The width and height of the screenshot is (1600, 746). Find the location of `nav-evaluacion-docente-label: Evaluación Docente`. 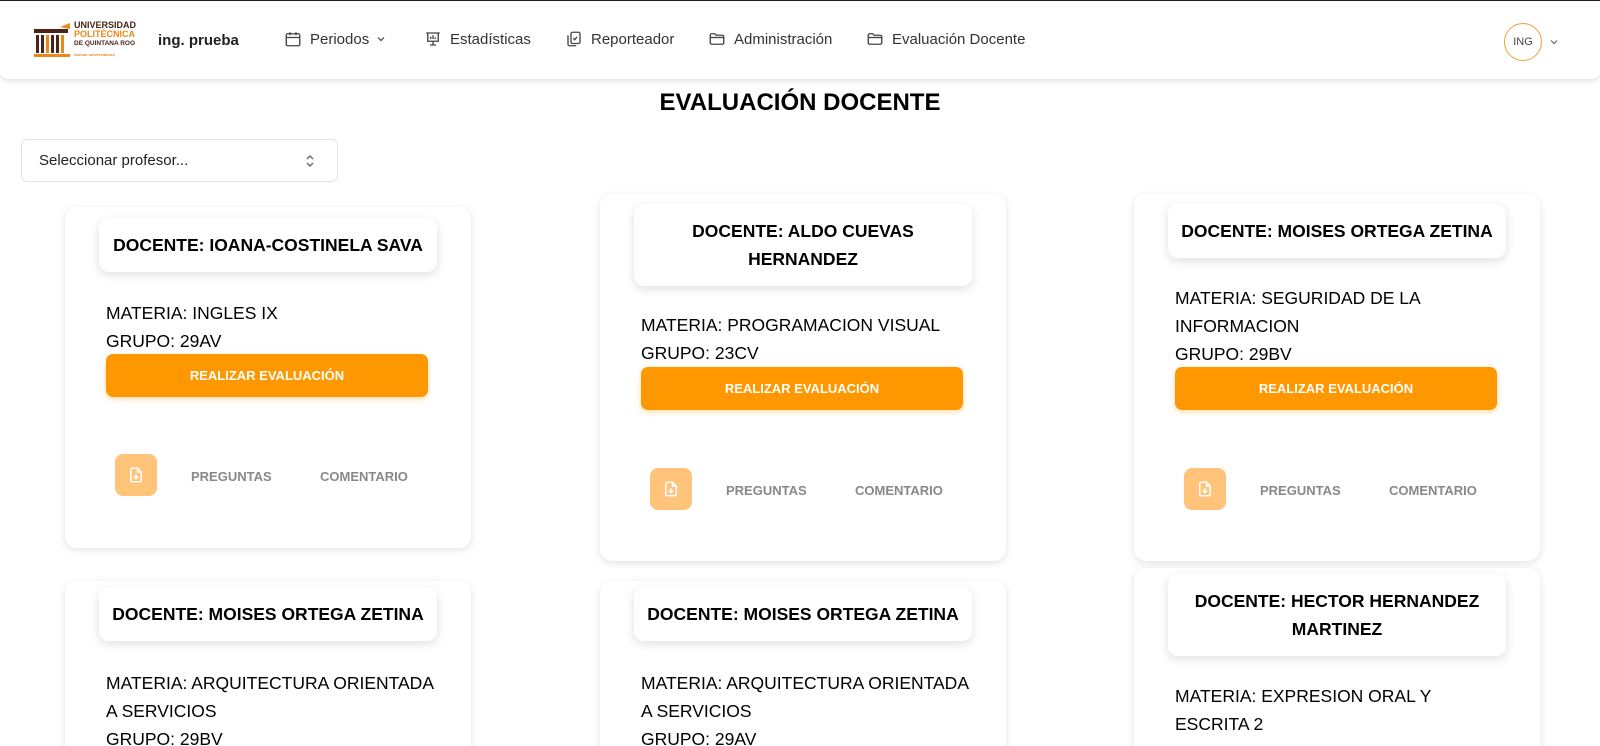

nav-evaluacion-docente-label: Evaluación Docente is located at coordinates (959, 39).